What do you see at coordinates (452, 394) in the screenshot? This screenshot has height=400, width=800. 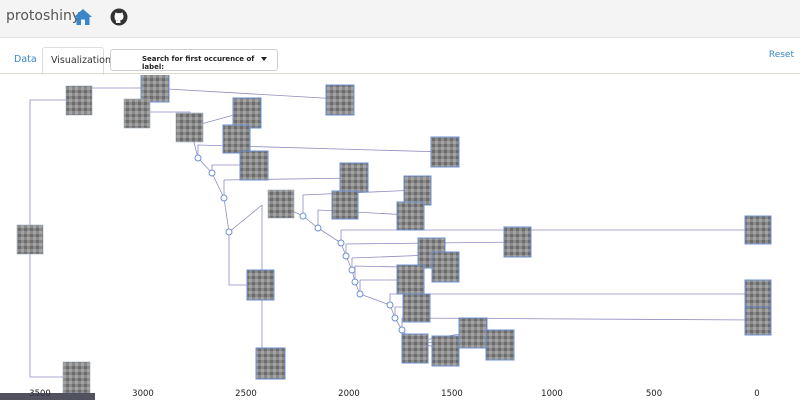 I see `x-tick: 1500` at bounding box center [452, 394].